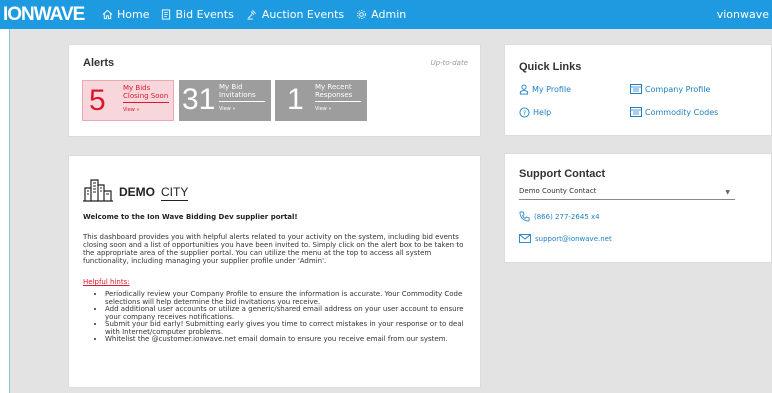 This screenshot has width=772, height=393. I want to click on quick-links-title: Quick Links, so click(550, 67).